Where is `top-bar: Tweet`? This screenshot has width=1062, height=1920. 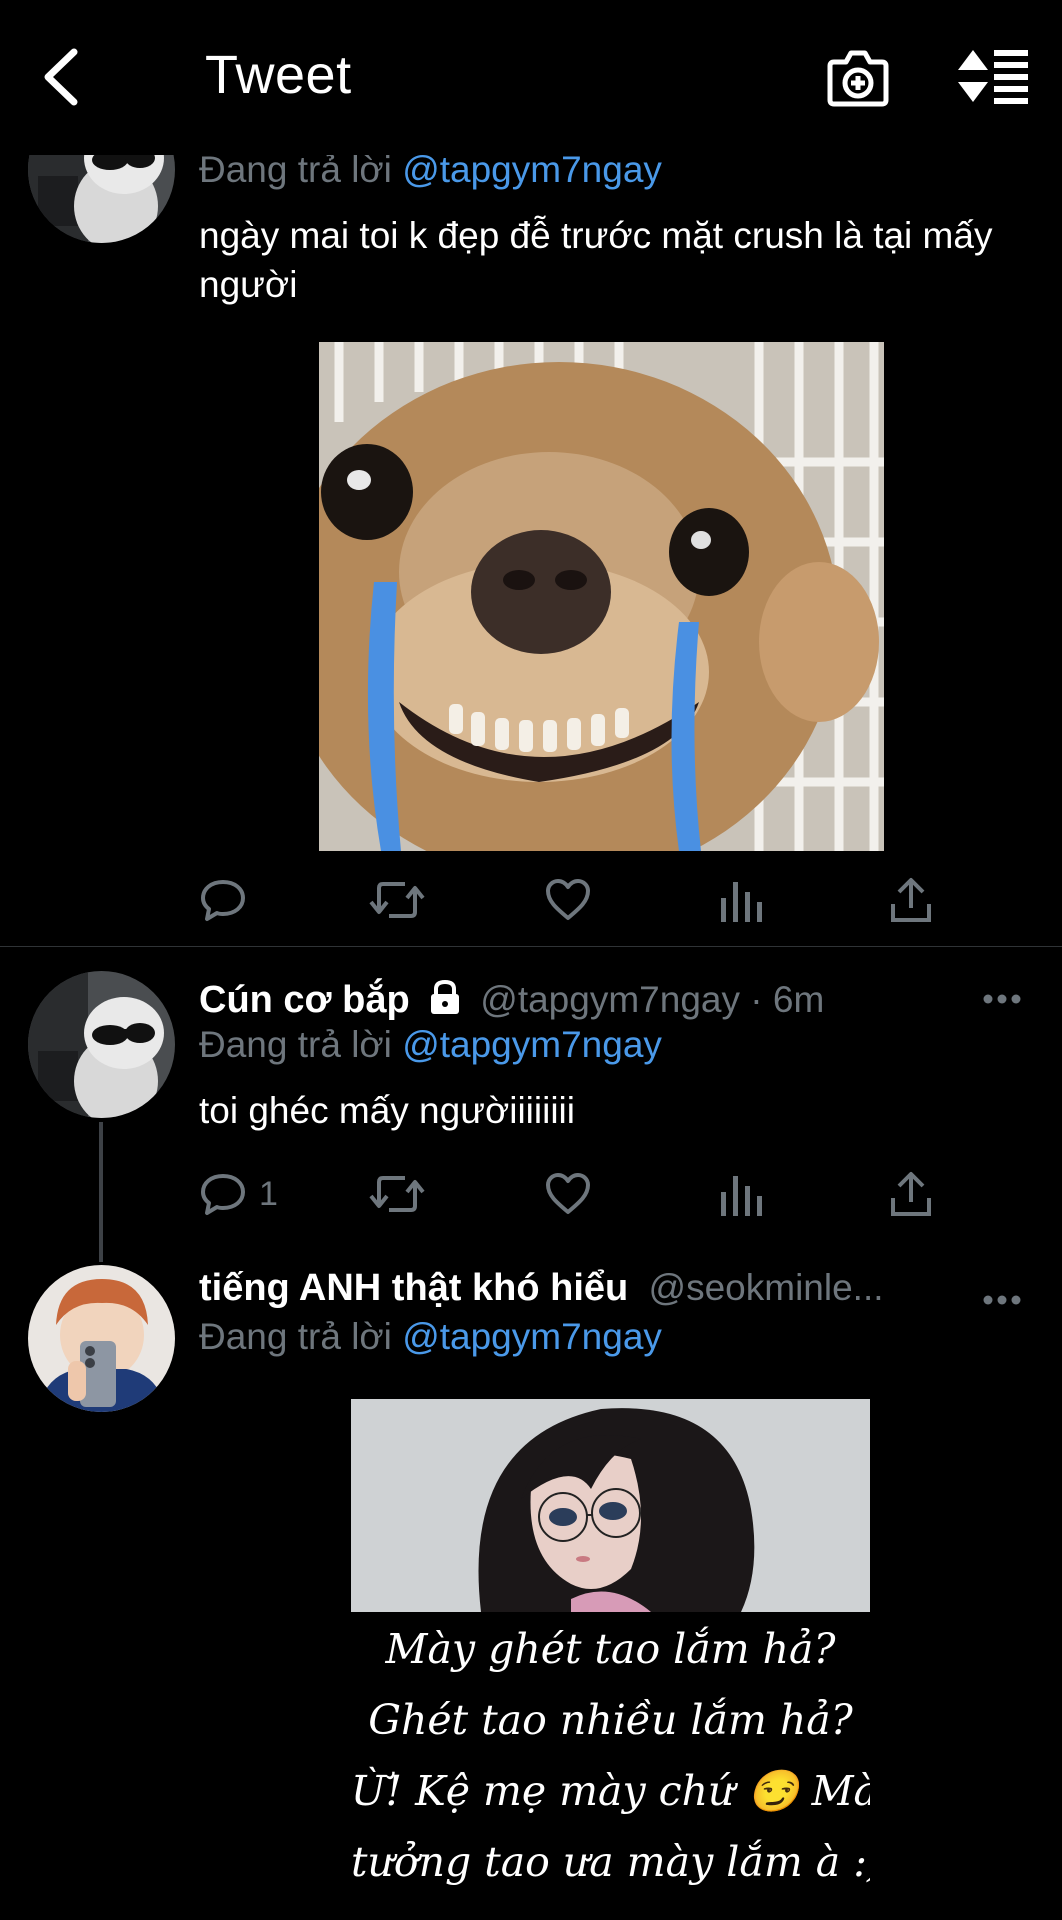
top-bar: Tweet is located at coordinates (531, 77).